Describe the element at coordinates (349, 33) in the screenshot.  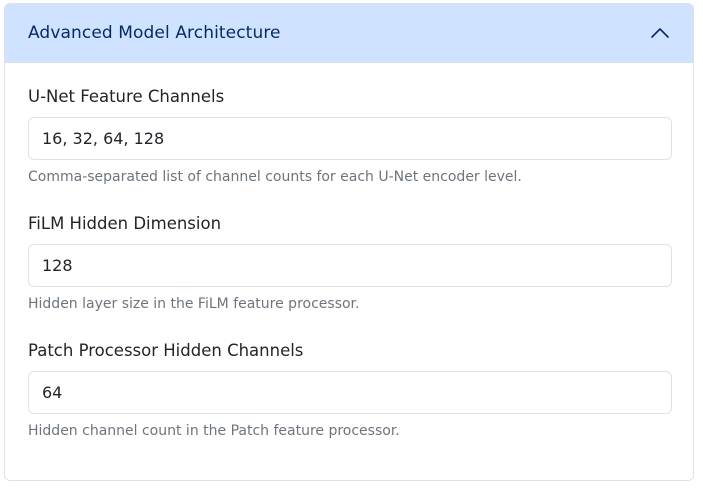
I see `accordion-header-toggle: Advanced Model Architecture` at that location.